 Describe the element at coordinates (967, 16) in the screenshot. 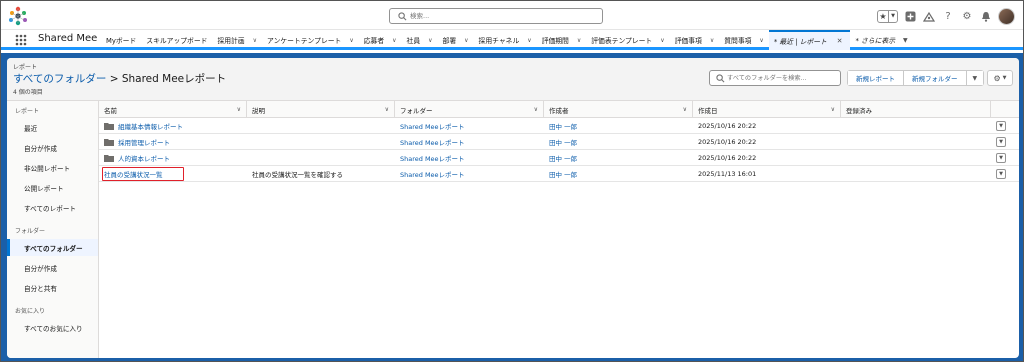

I see `gear-icon: ⚙` at that location.